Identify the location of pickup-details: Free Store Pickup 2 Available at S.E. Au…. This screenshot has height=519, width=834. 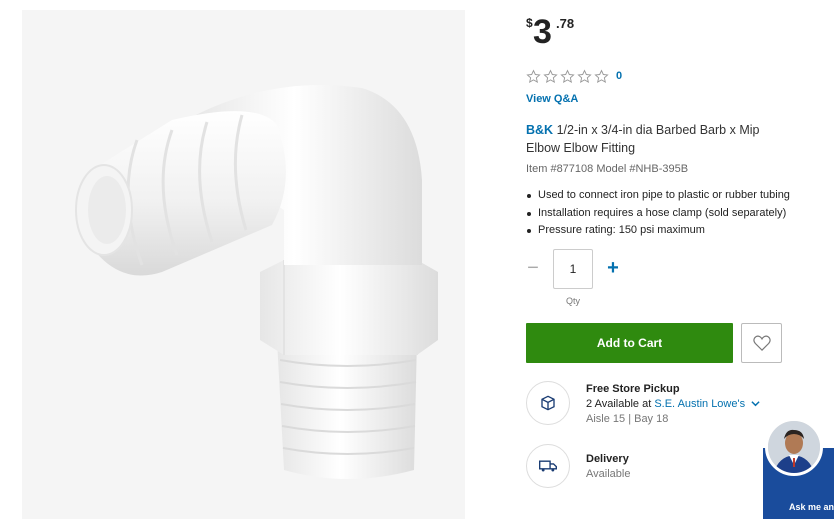
(673, 404).